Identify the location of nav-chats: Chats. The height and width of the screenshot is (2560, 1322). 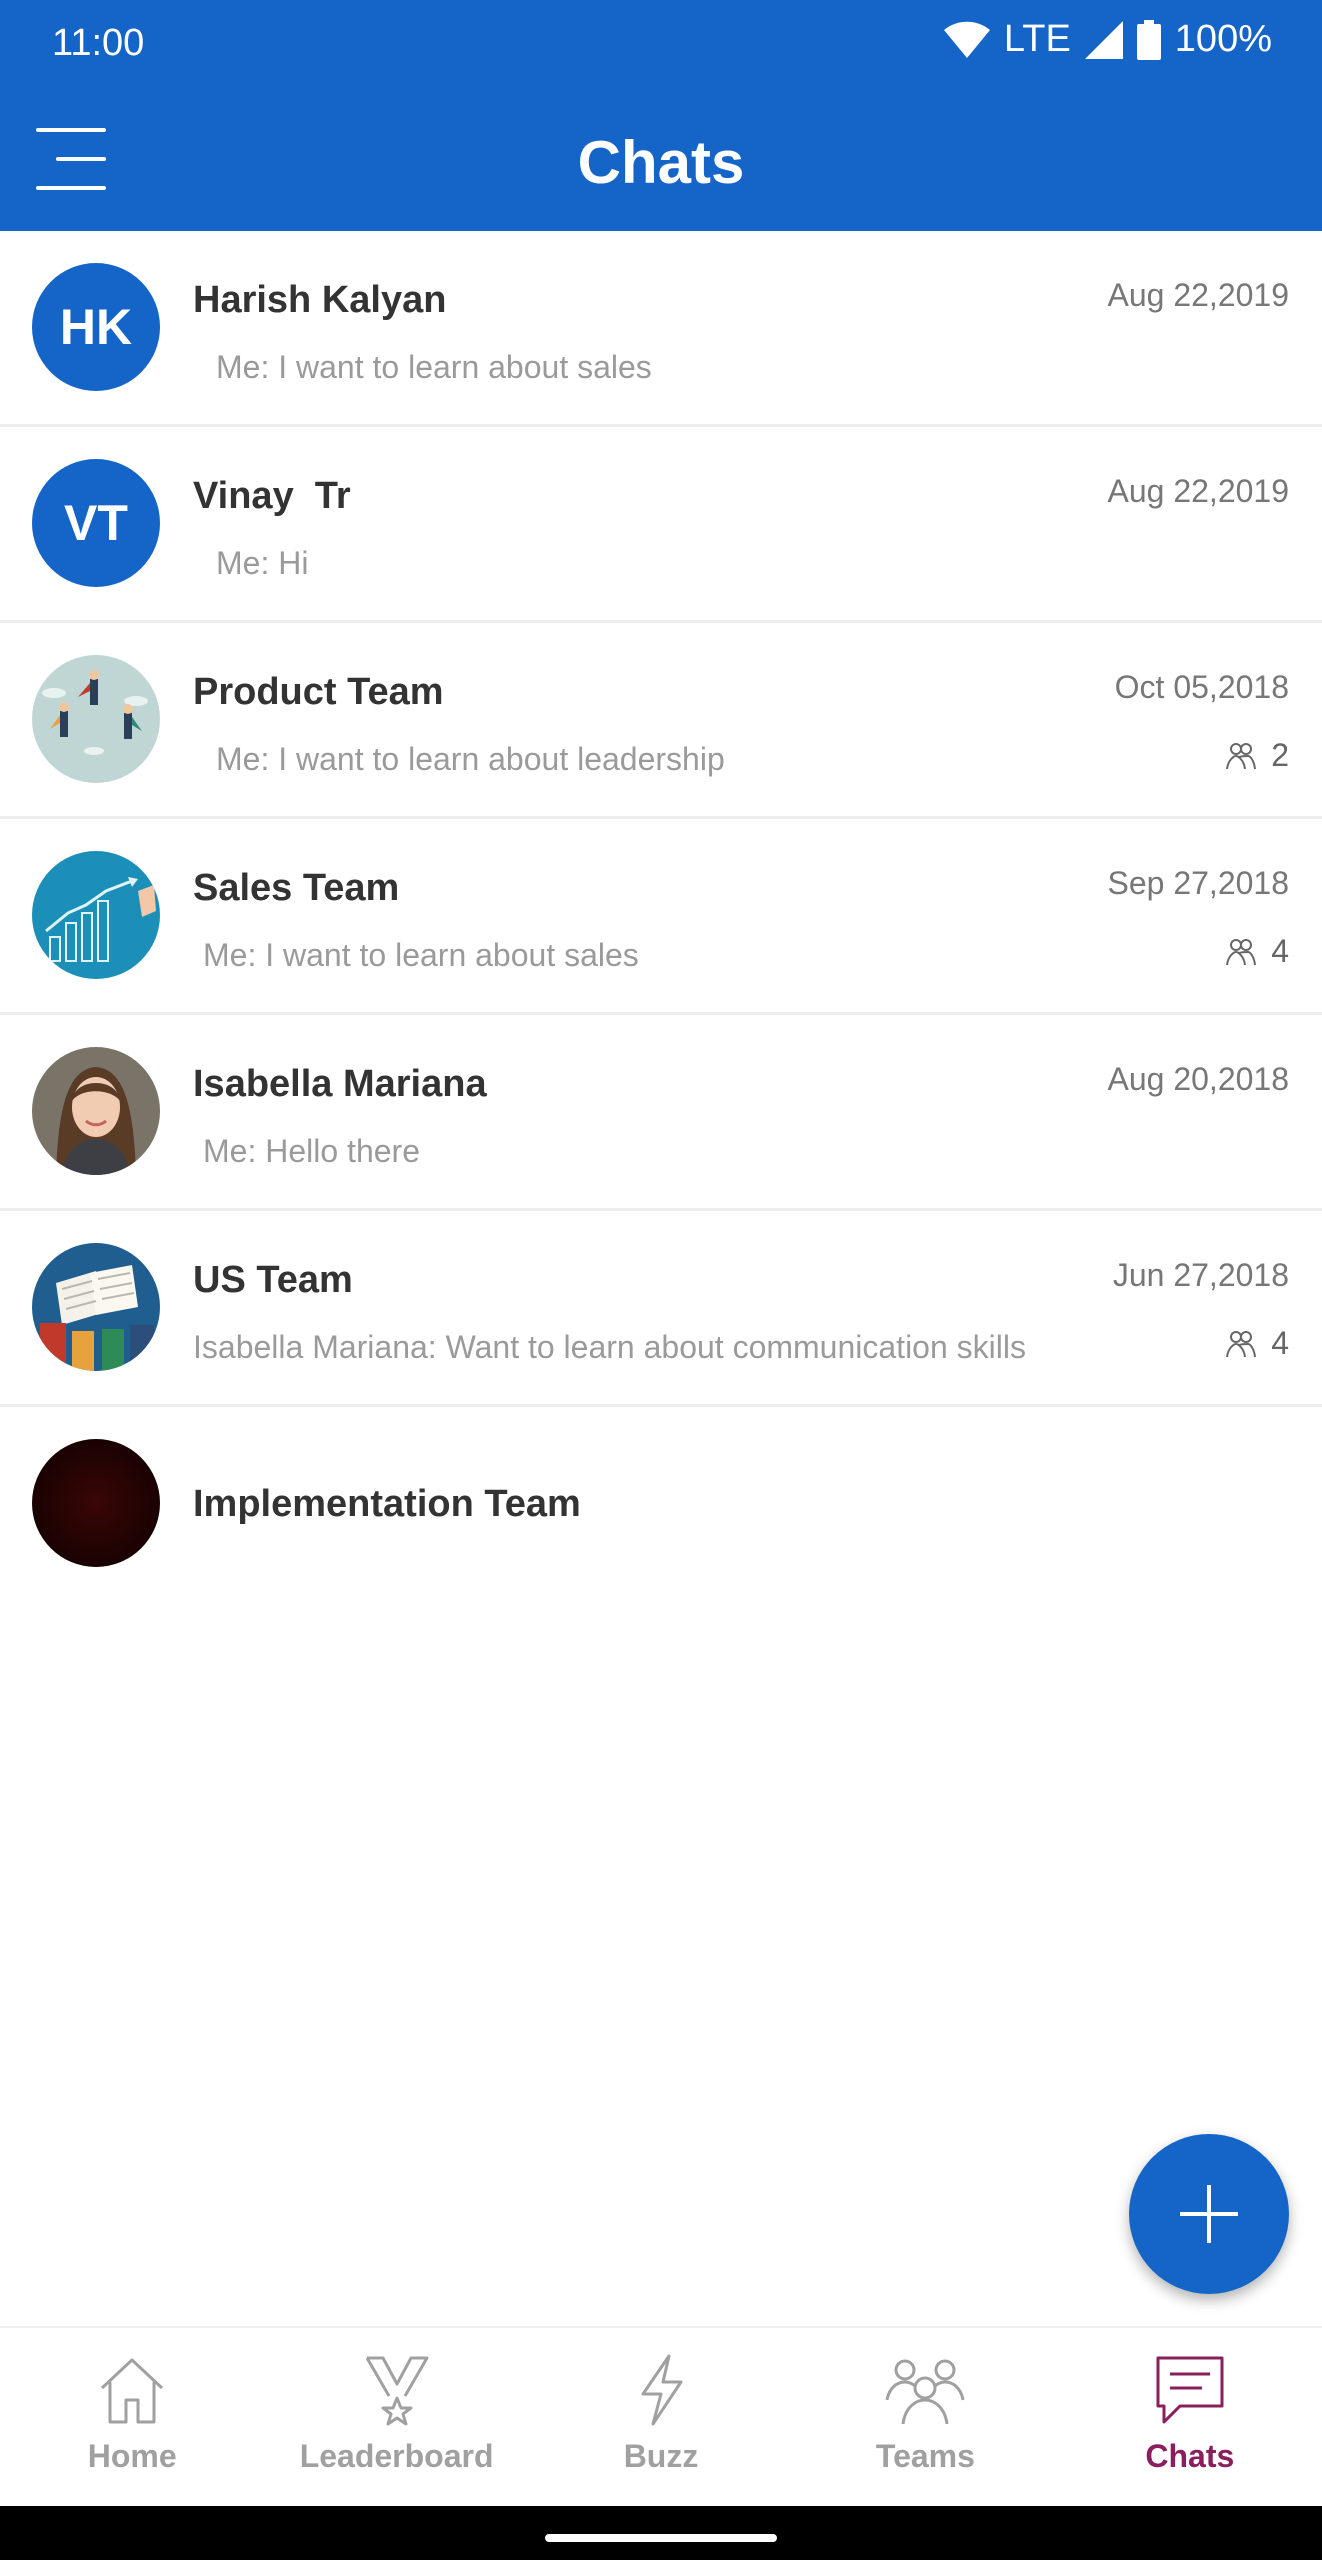
(1190, 2417).